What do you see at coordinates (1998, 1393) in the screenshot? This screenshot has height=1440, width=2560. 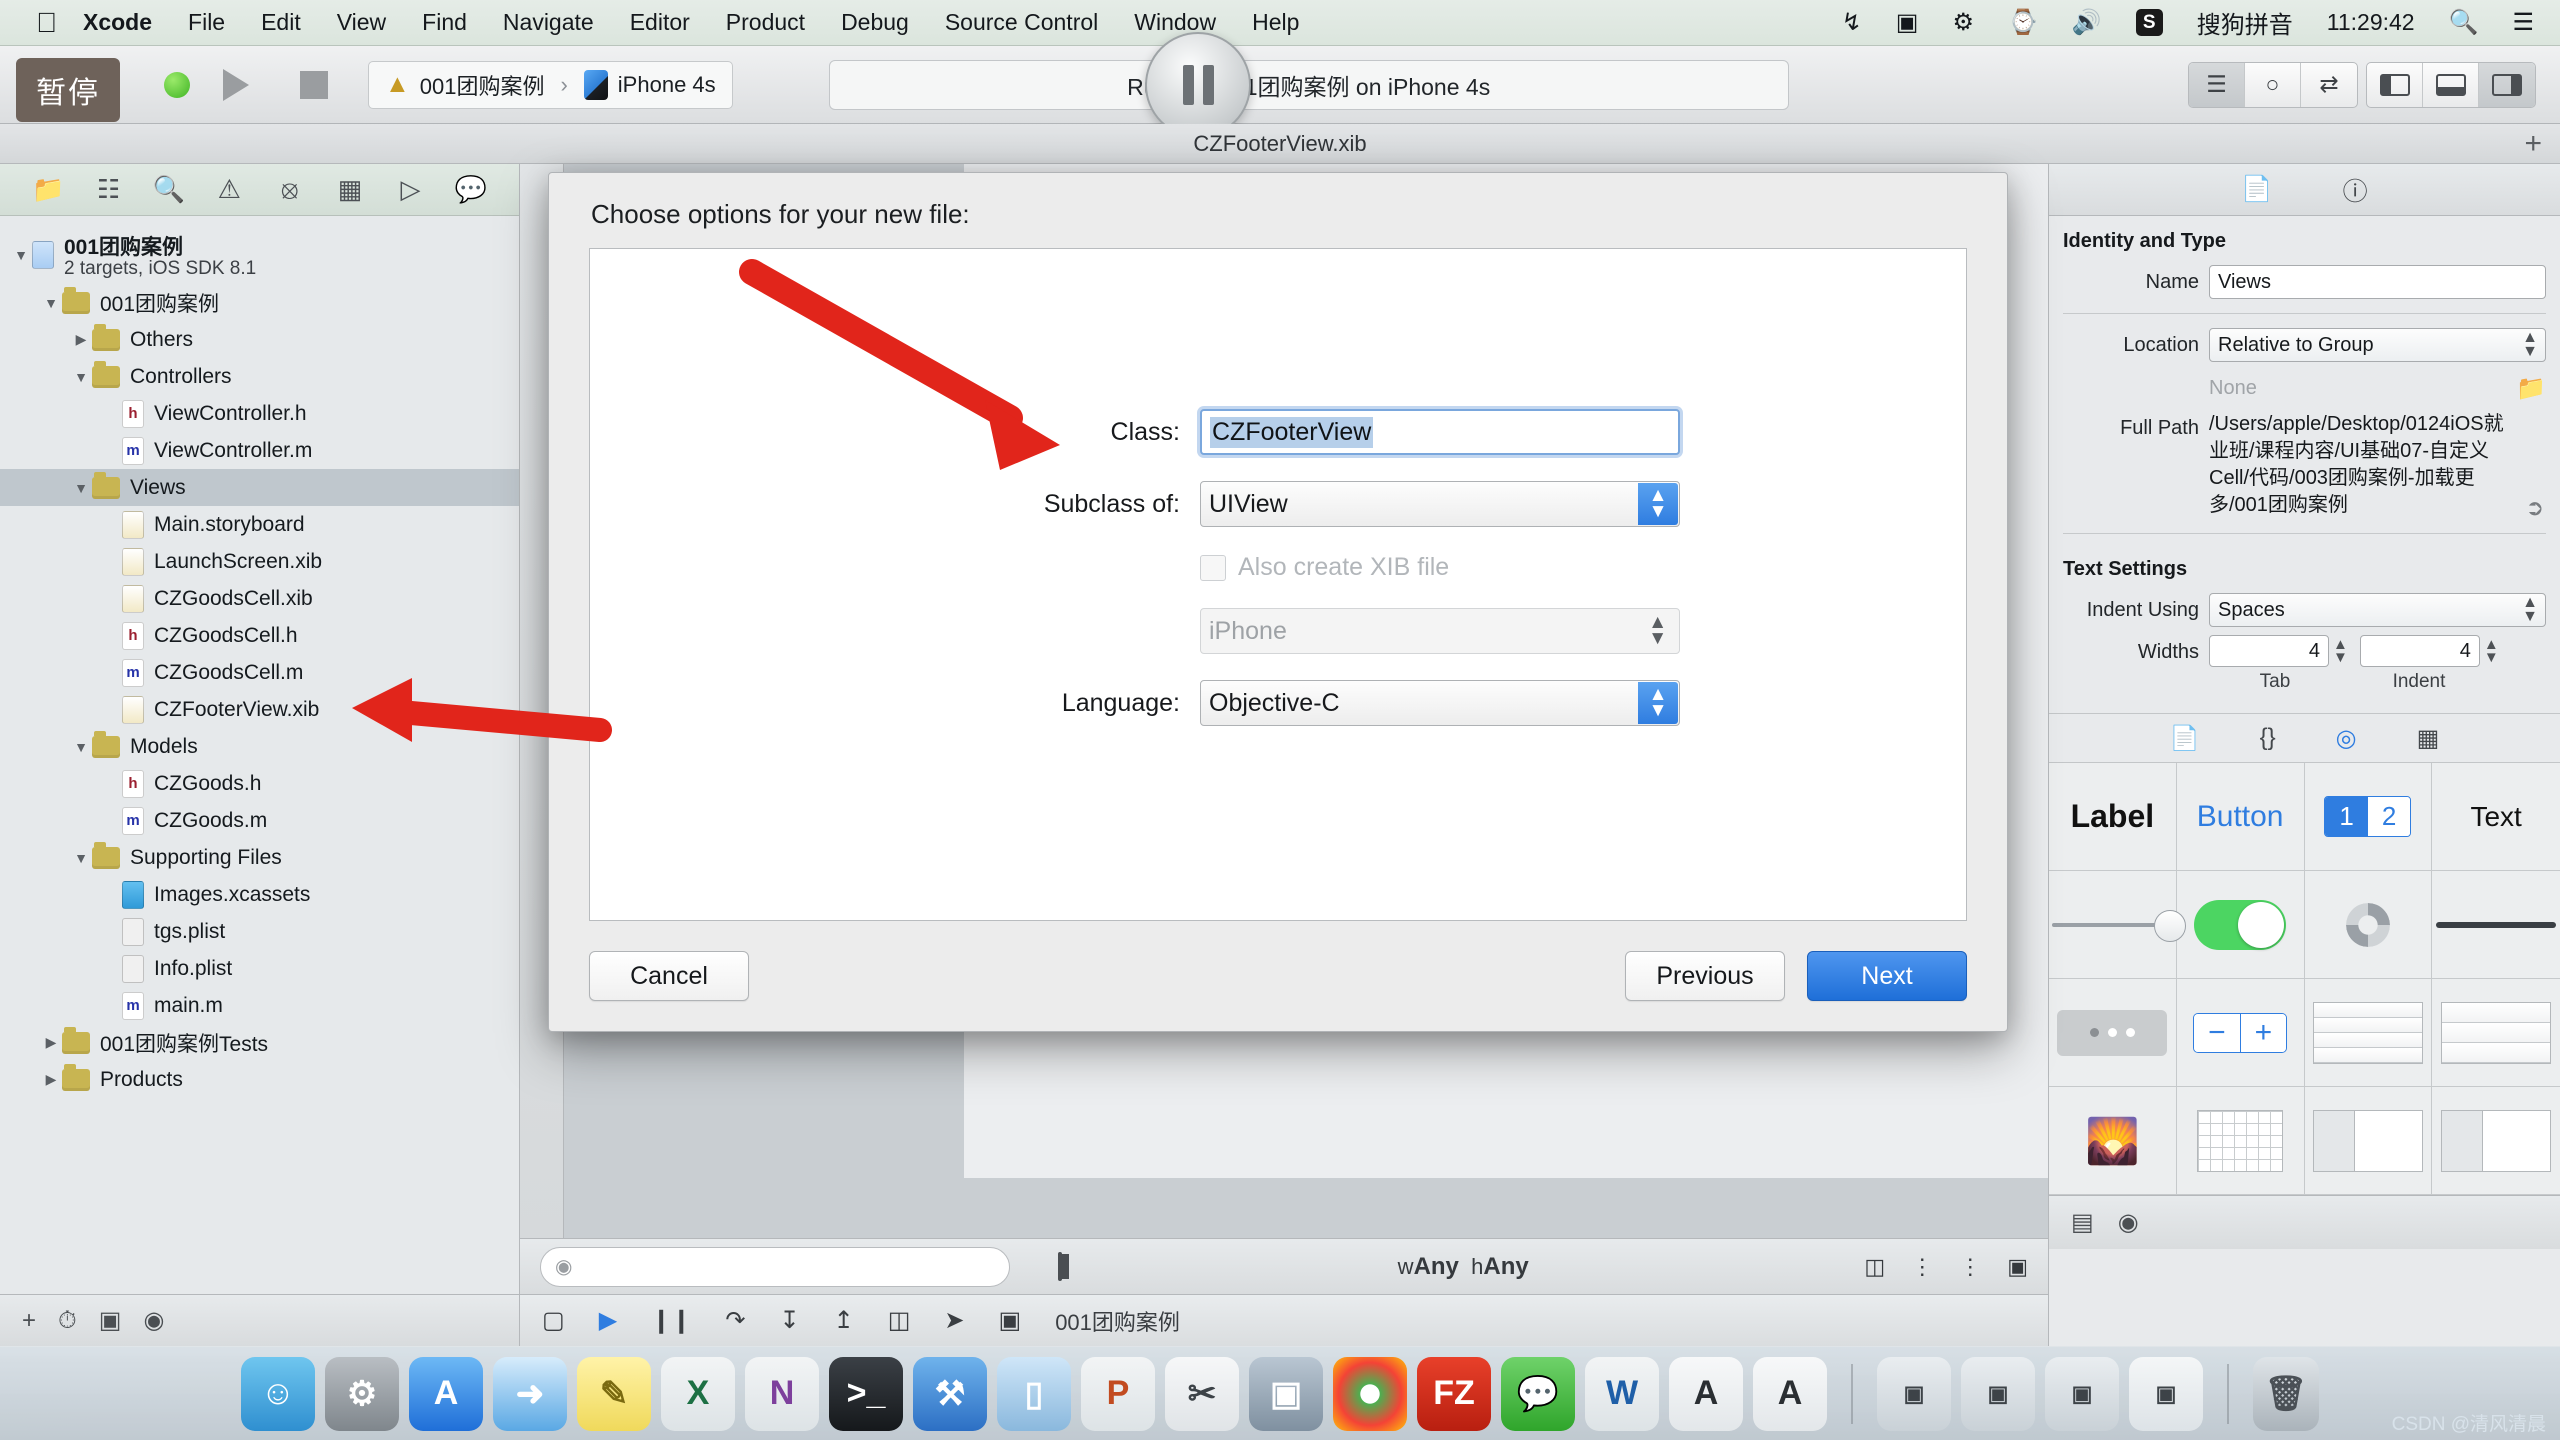 I see `dock-window-2: ▣` at bounding box center [1998, 1393].